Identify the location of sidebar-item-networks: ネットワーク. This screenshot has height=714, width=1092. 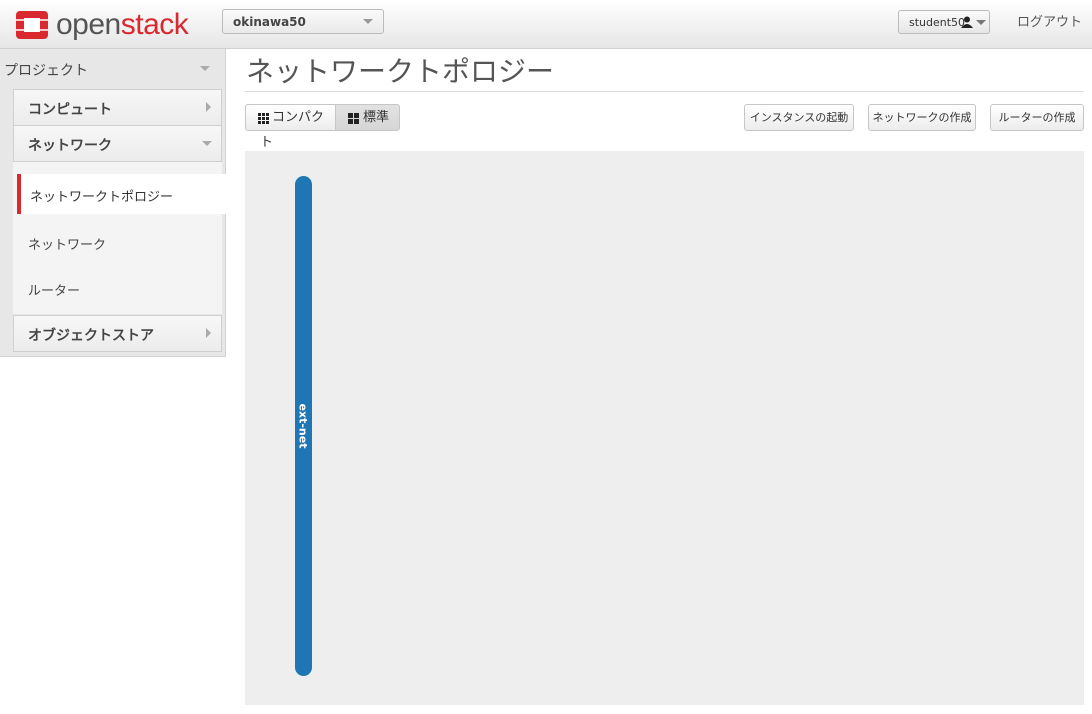
(67, 243).